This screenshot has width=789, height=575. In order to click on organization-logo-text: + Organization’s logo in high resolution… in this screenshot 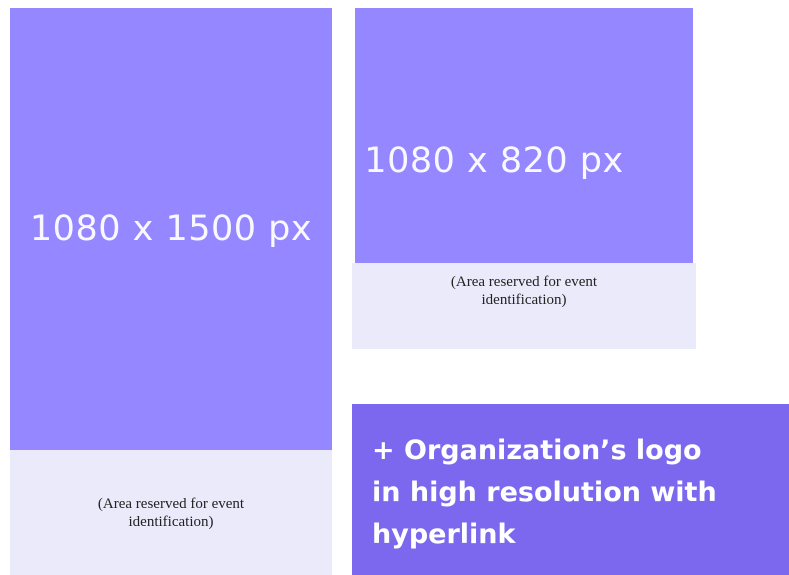, I will do `click(544, 492)`.